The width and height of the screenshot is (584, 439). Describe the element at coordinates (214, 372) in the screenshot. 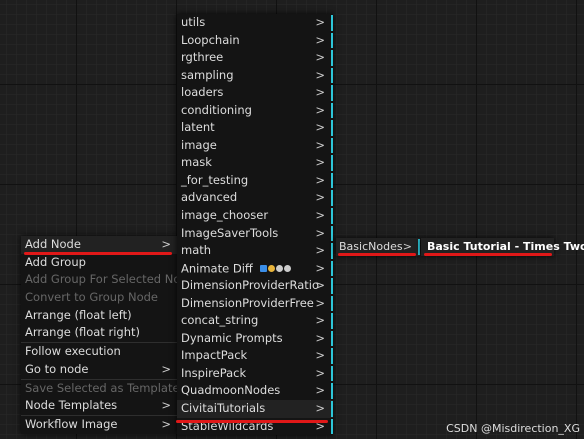

I see `menu-item-label: InspirePack` at that location.